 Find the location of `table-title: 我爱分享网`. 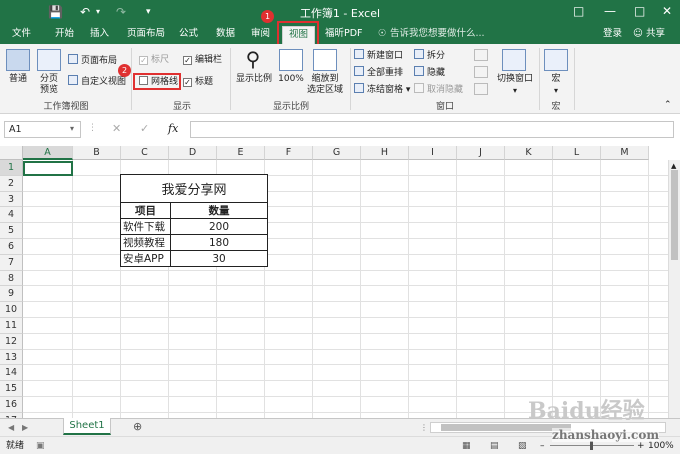

table-title: 我爱分享网 is located at coordinates (194, 188).